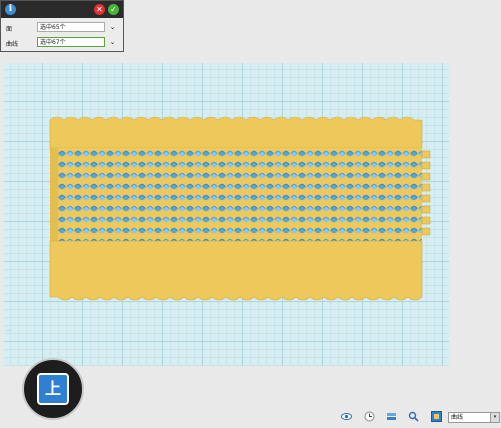 This screenshot has width=501, height=428. I want to click on ruler-label: —, so click(8, 331).